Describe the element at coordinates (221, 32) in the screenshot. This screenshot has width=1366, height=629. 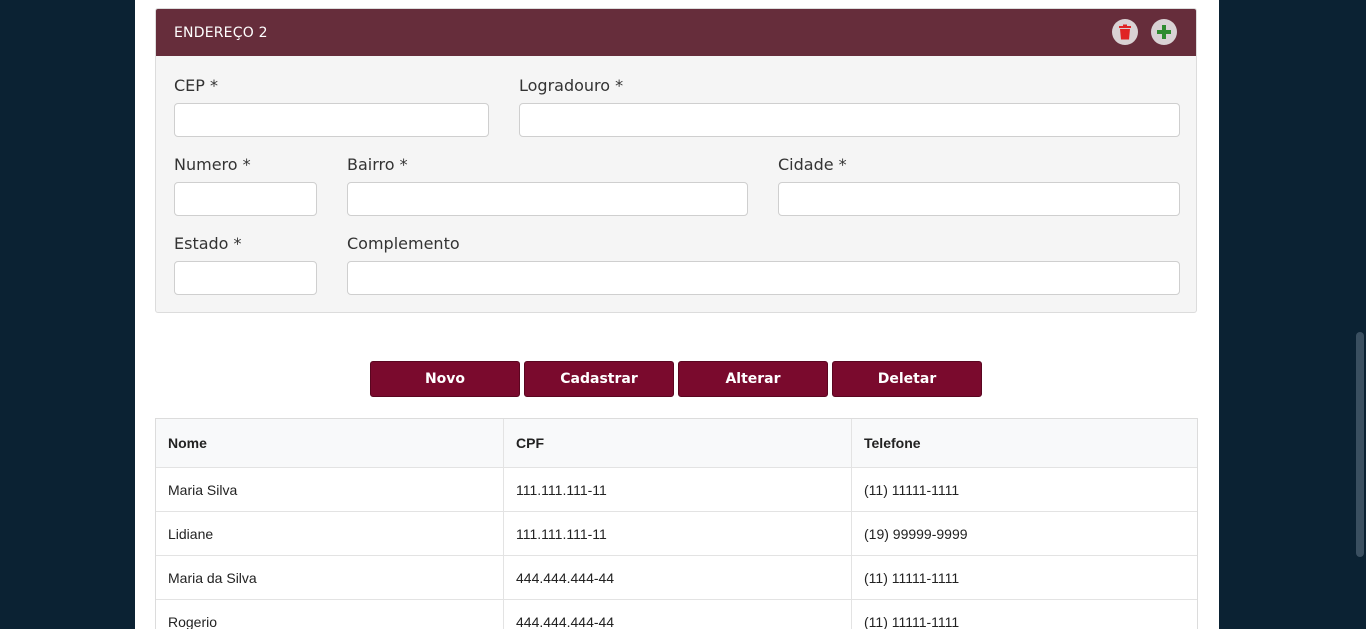
I see `address-panel-title: ENDEREÇO 2` at that location.